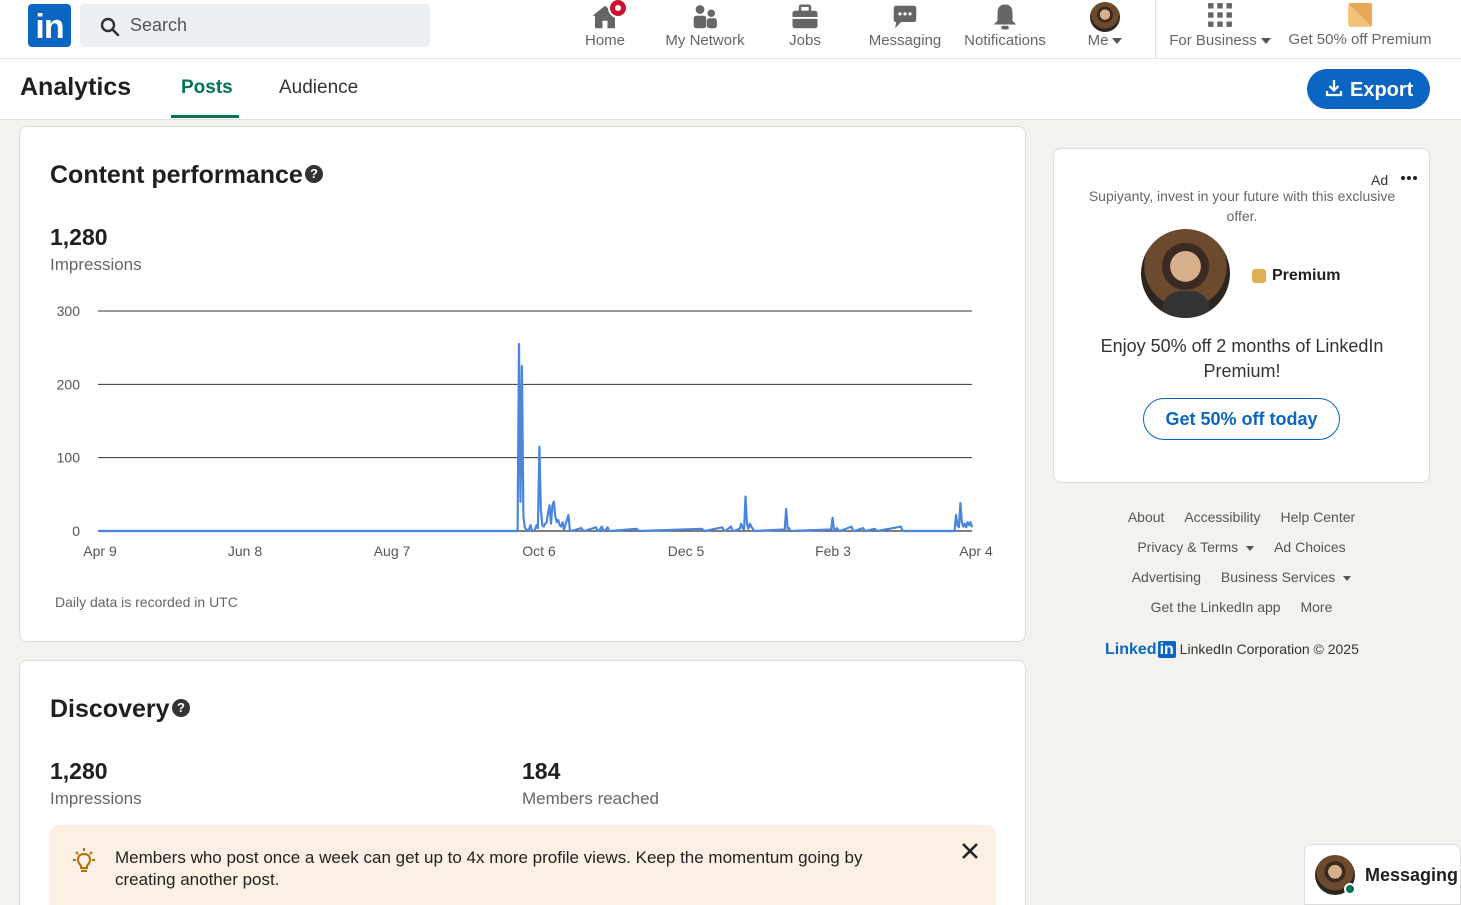 The image size is (1461, 905). What do you see at coordinates (1188, 547) in the screenshot?
I see `footer-link-privacy-label: Privacy & Terms` at bounding box center [1188, 547].